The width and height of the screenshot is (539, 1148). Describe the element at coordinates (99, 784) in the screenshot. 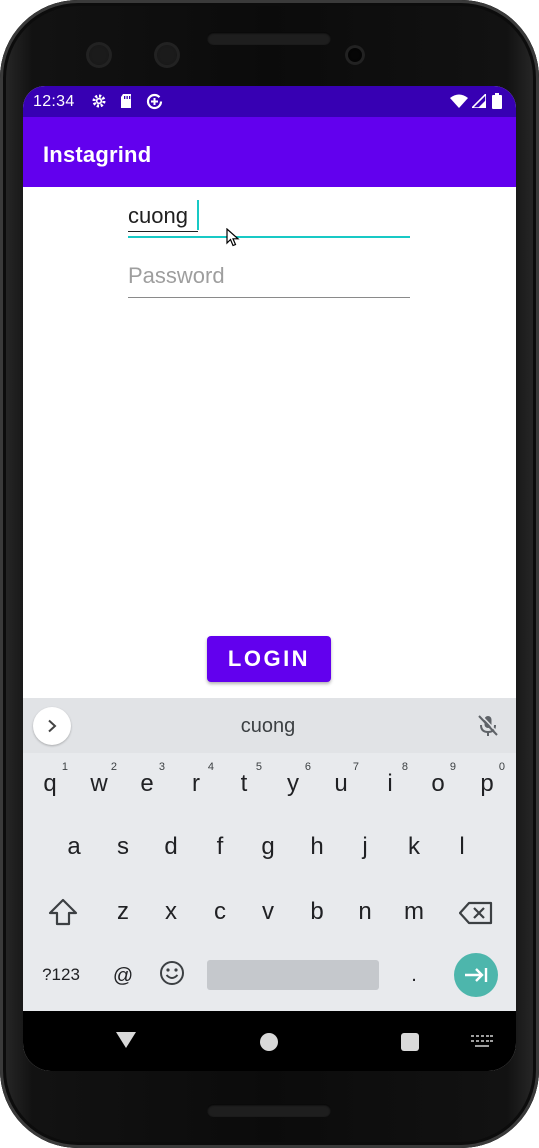

I see `key-w: w2` at that location.